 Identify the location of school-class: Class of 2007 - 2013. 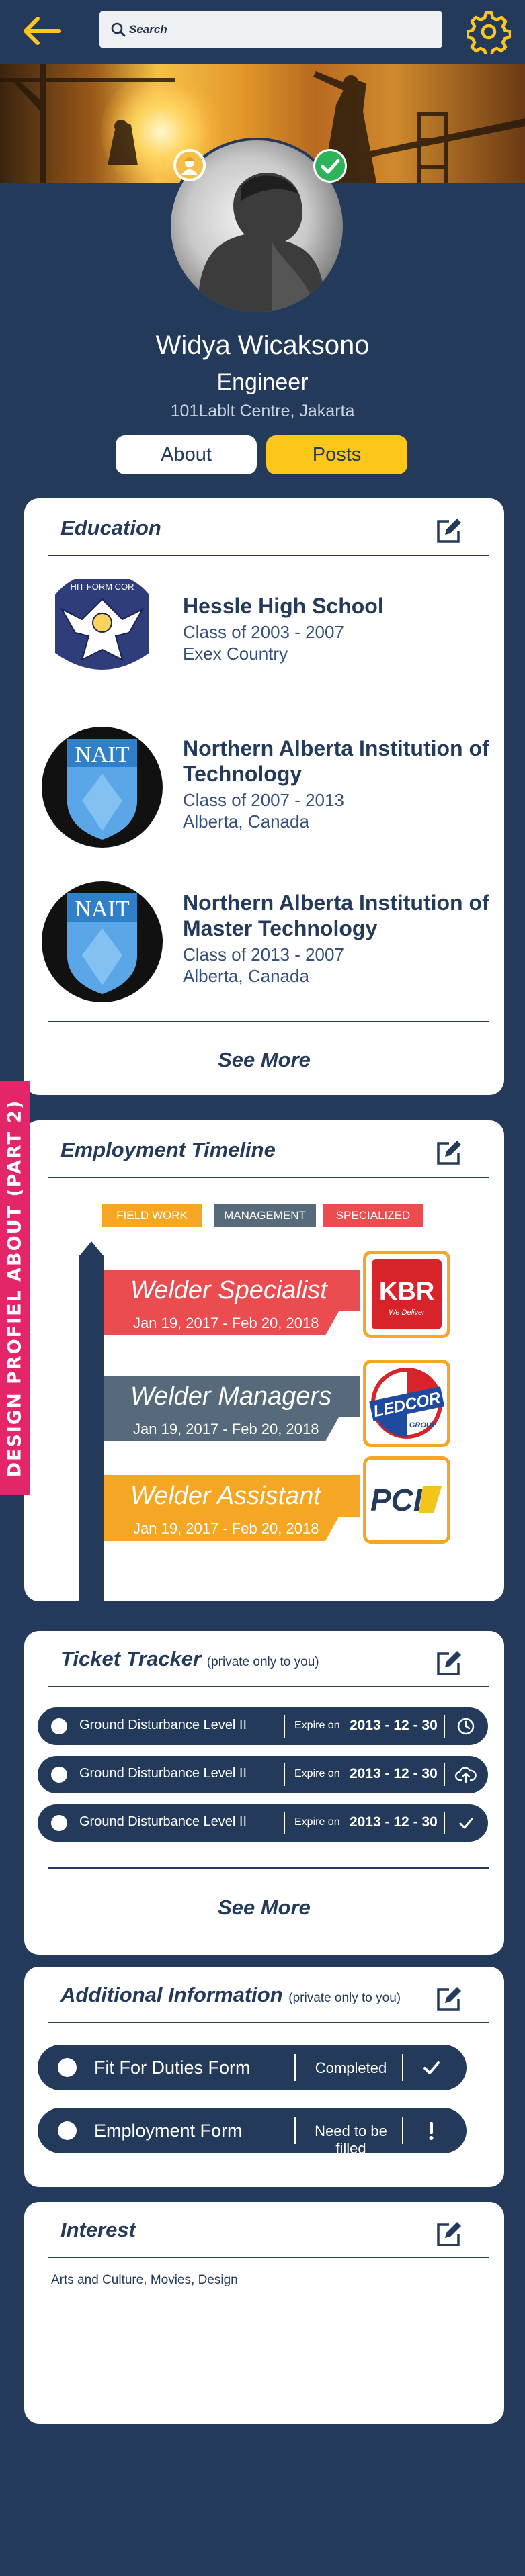
(263, 800).